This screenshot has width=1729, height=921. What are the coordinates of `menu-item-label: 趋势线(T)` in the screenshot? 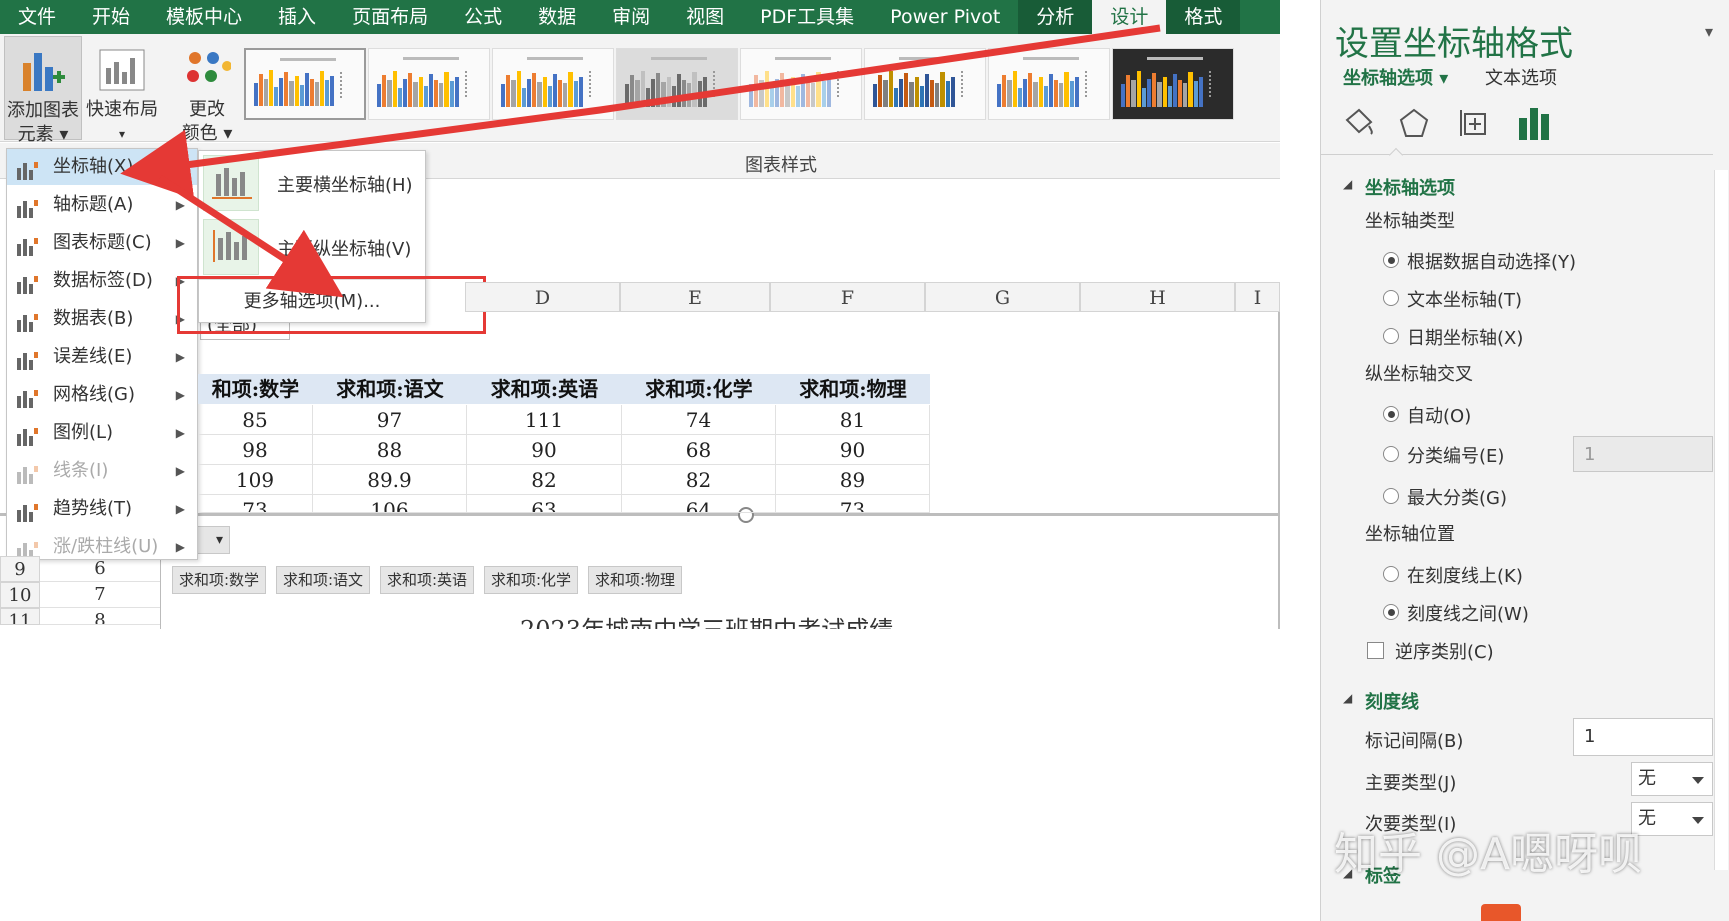 It's located at (93, 508).